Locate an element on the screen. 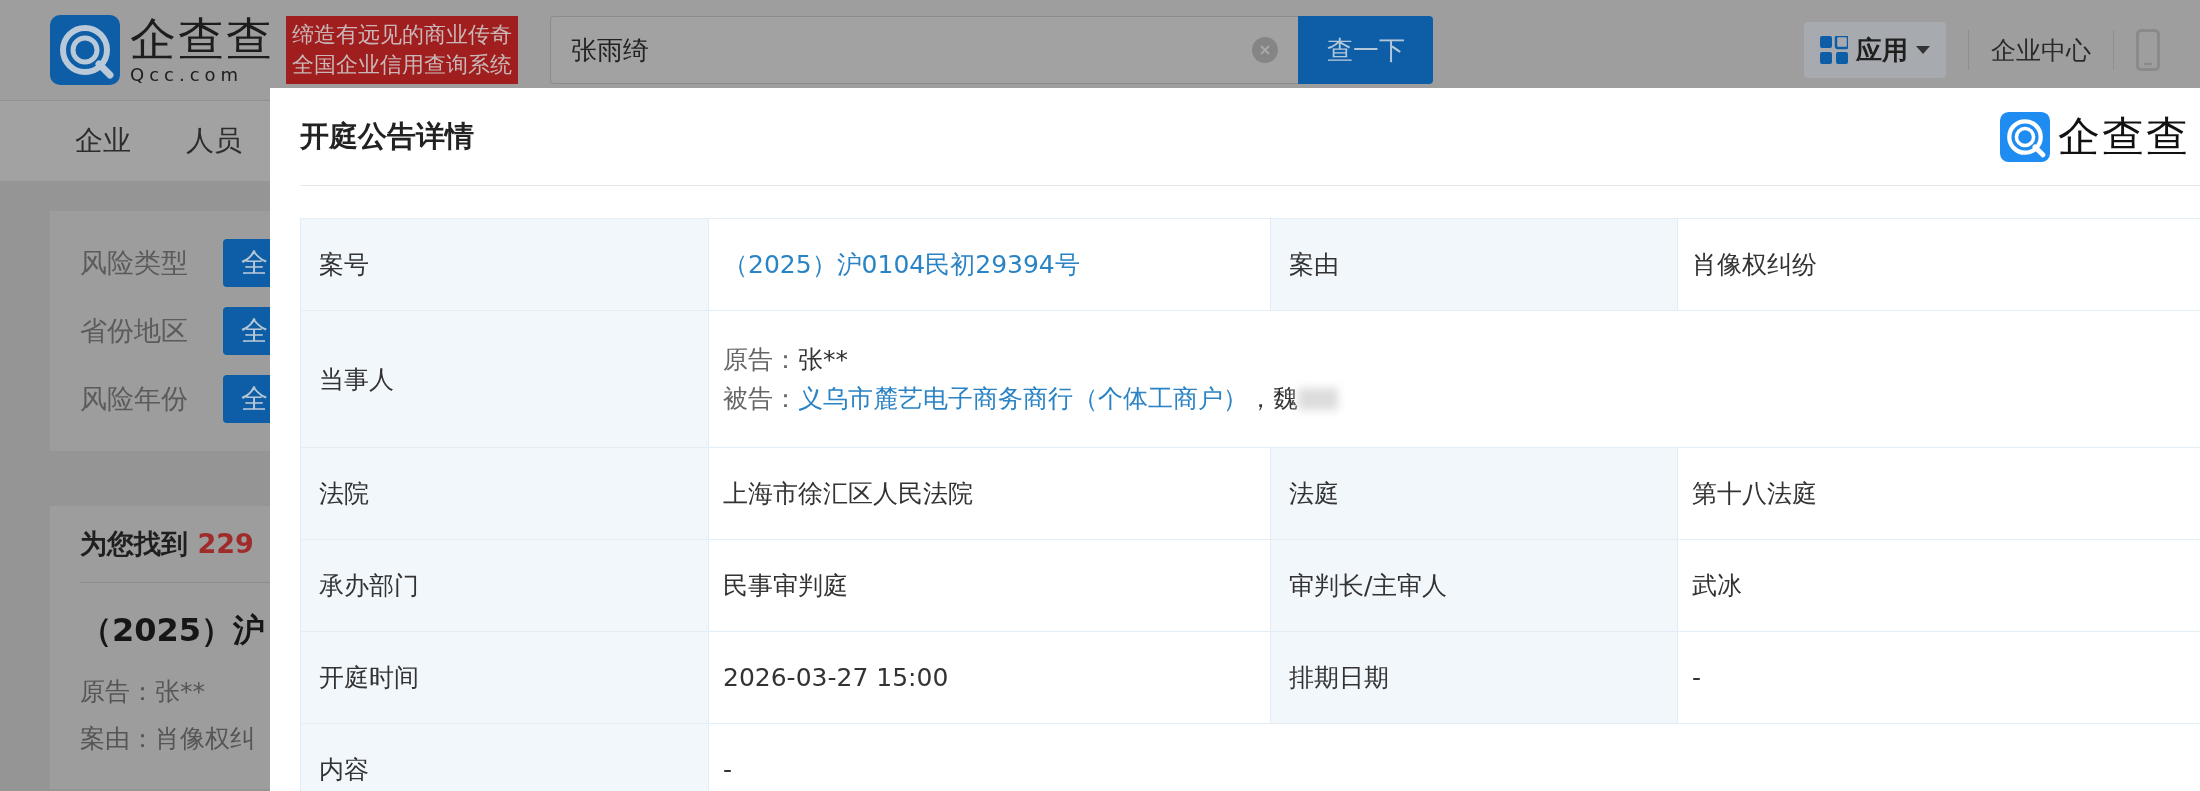 This screenshot has width=2200, height=791. apps-menu: 应用 is located at coordinates (1875, 50).